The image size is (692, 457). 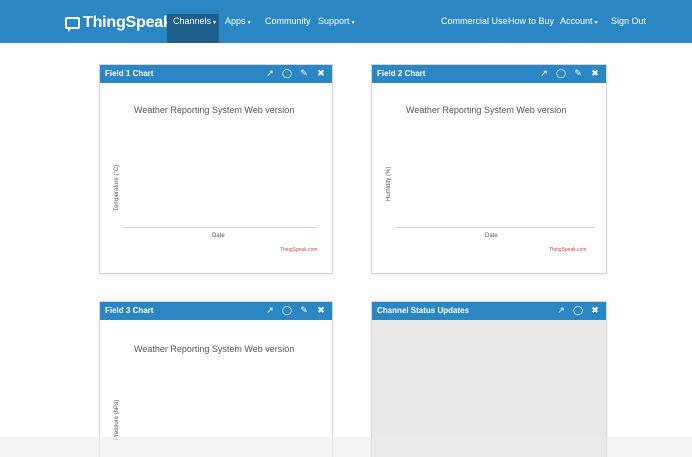 What do you see at coordinates (192, 21) in the screenshot?
I see `nav-channels-label: Channels` at bounding box center [192, 21].